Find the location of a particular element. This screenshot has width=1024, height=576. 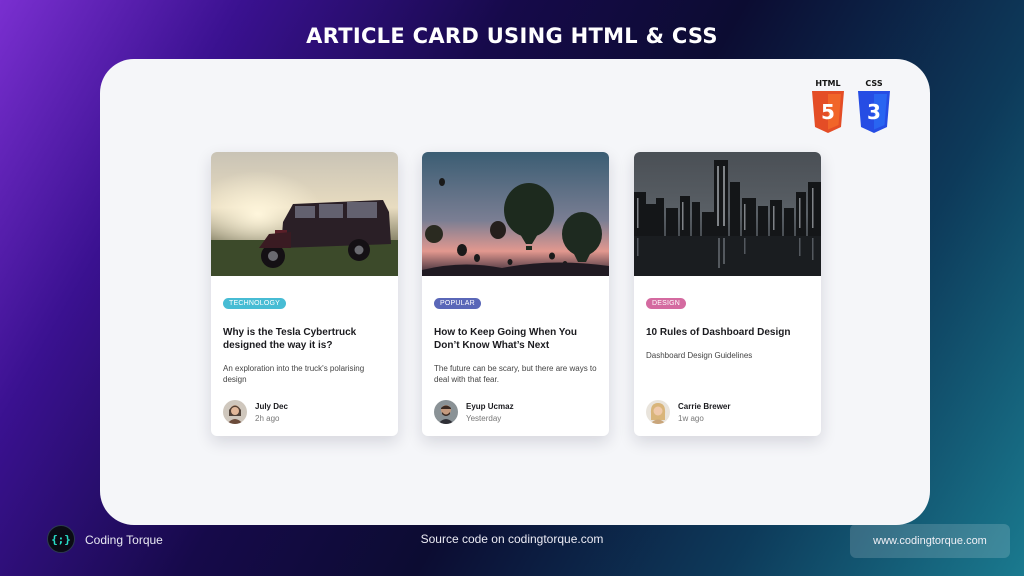

css3-digit: 3 is located at coordinates (874, 112).